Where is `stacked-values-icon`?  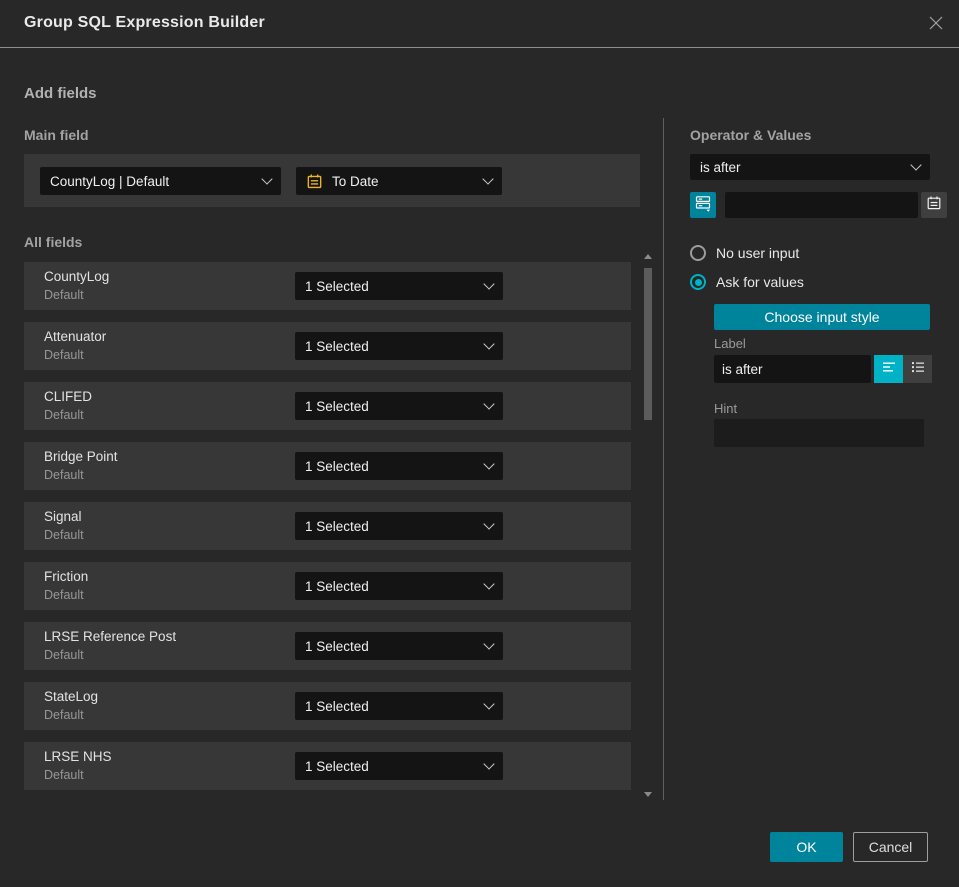
stacked-values-icon is located at coordinates (703, 205).